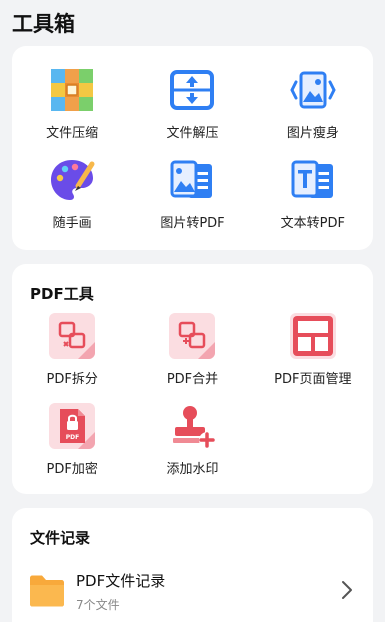 The width and height of the screenshot is (385, 622). Describe the element at coordinates (312, 133) in the screenshot. I see `tool-label: 图片瘦身` at that location.